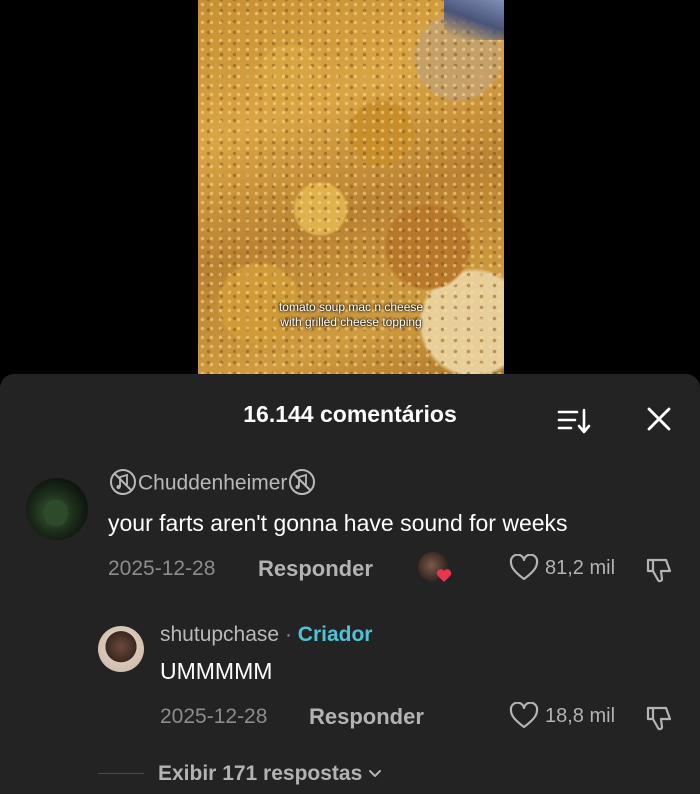 The image size is (700, 794). What do you see at coordinates (335, 634) in the screenshot?
I see `creator-badge: Criador` at bounding box center [335, 634].